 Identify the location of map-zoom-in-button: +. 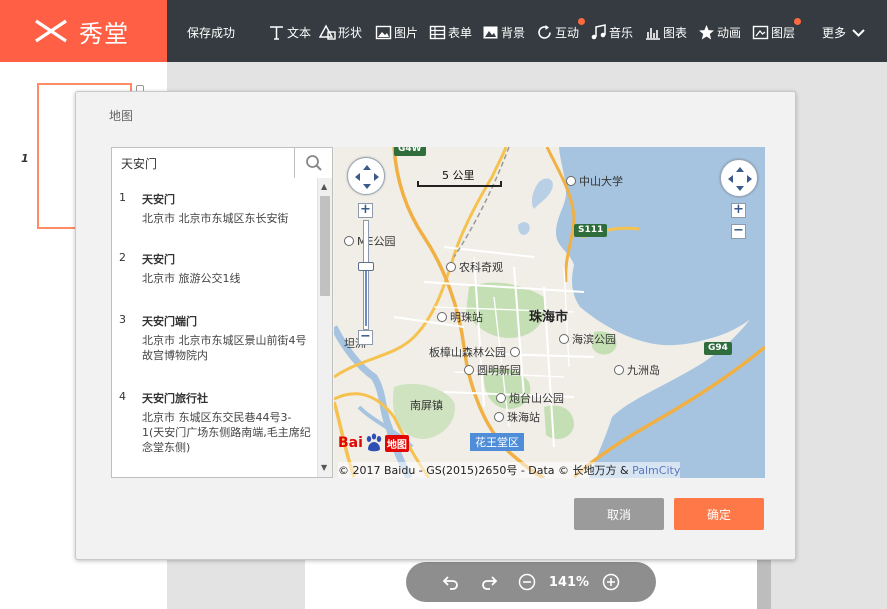
(365, 210).